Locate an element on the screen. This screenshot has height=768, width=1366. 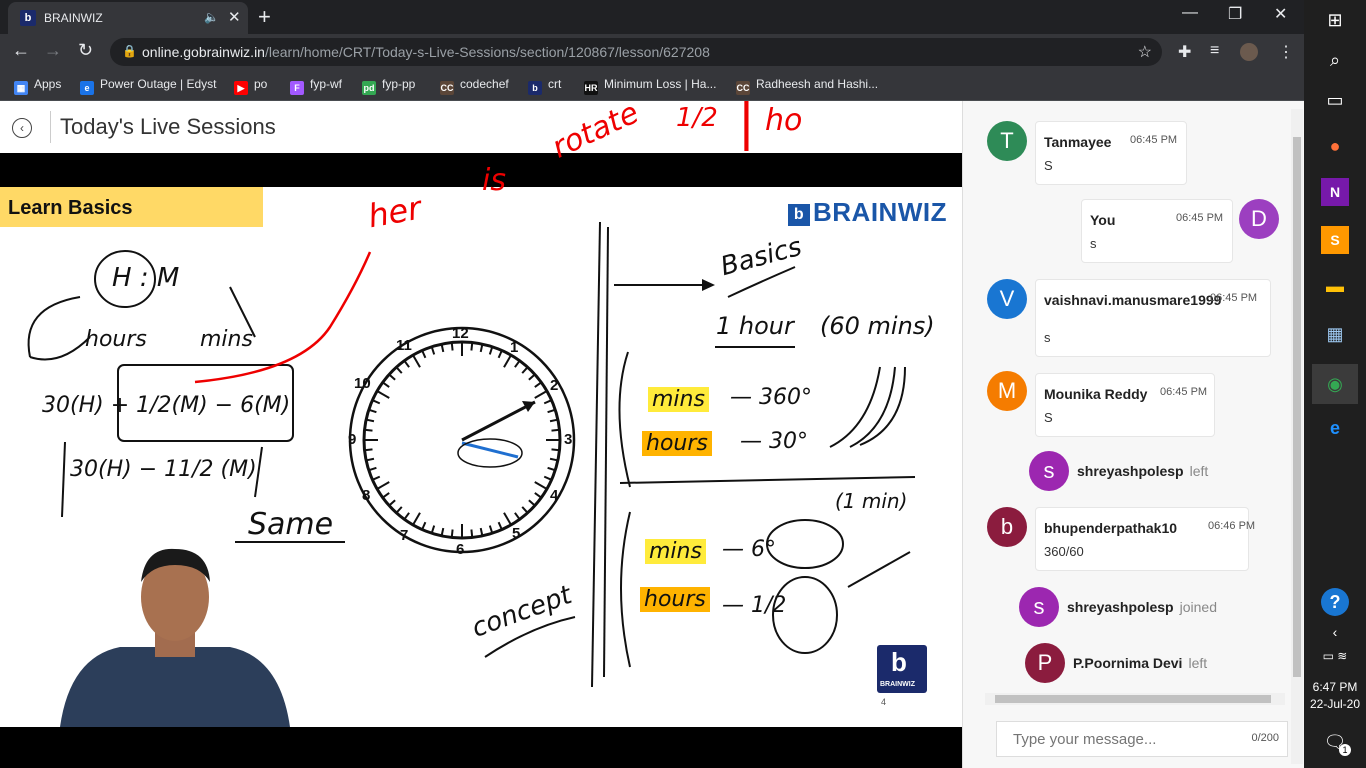
chat-message: You 06:45 PM s is located at coordinates (1157, 231).